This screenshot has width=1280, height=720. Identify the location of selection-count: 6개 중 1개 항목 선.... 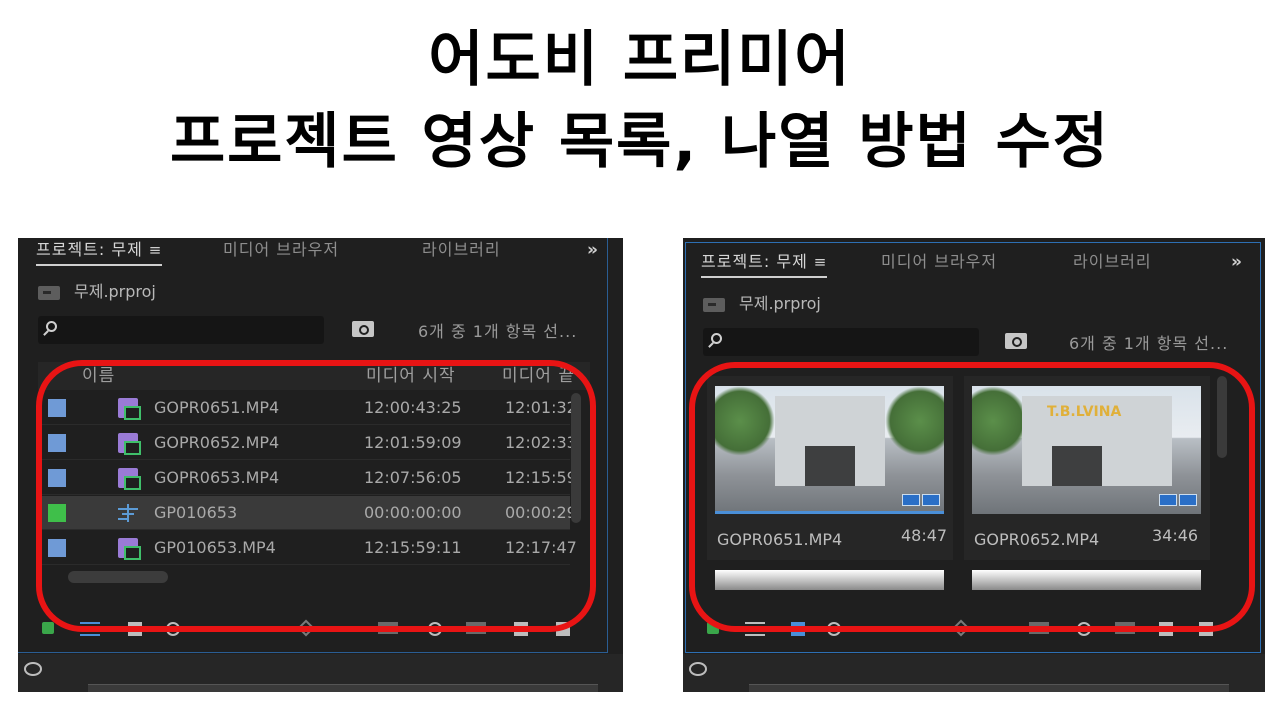
(498, 331).